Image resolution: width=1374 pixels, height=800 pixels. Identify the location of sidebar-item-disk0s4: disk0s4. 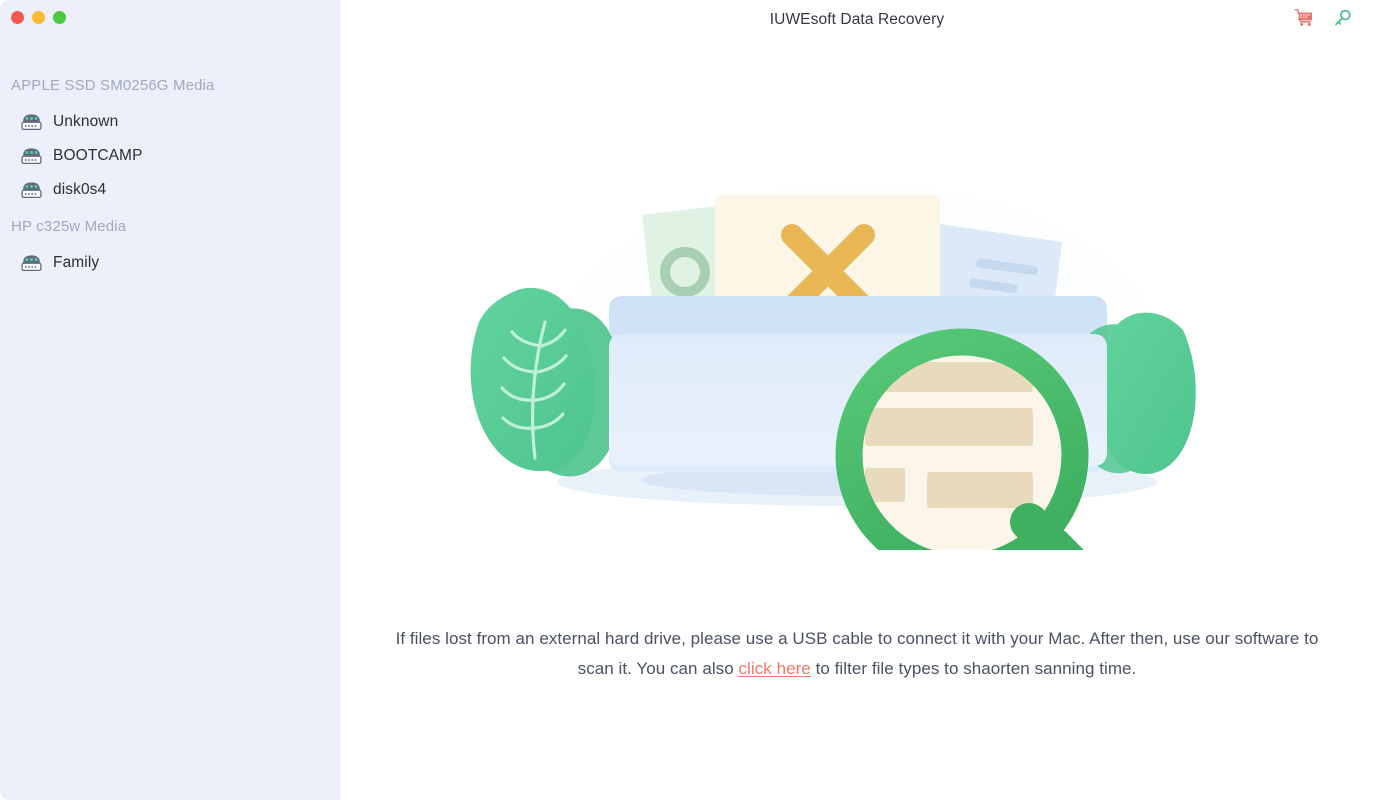
(169, 190).